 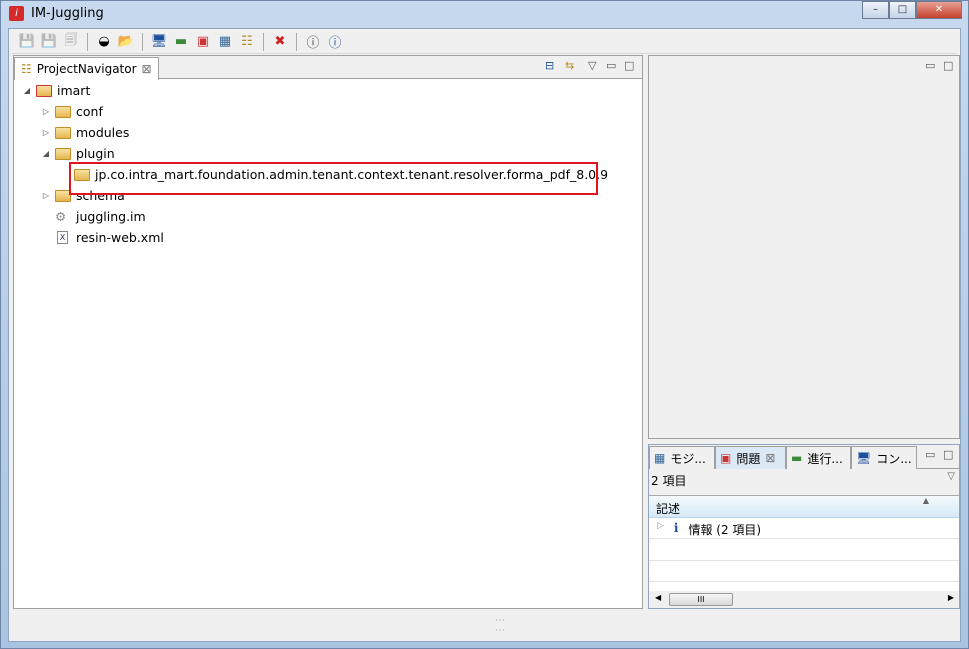 I want to click on tree-item: ⚙ juggling.im, so click(x=328, y=216).